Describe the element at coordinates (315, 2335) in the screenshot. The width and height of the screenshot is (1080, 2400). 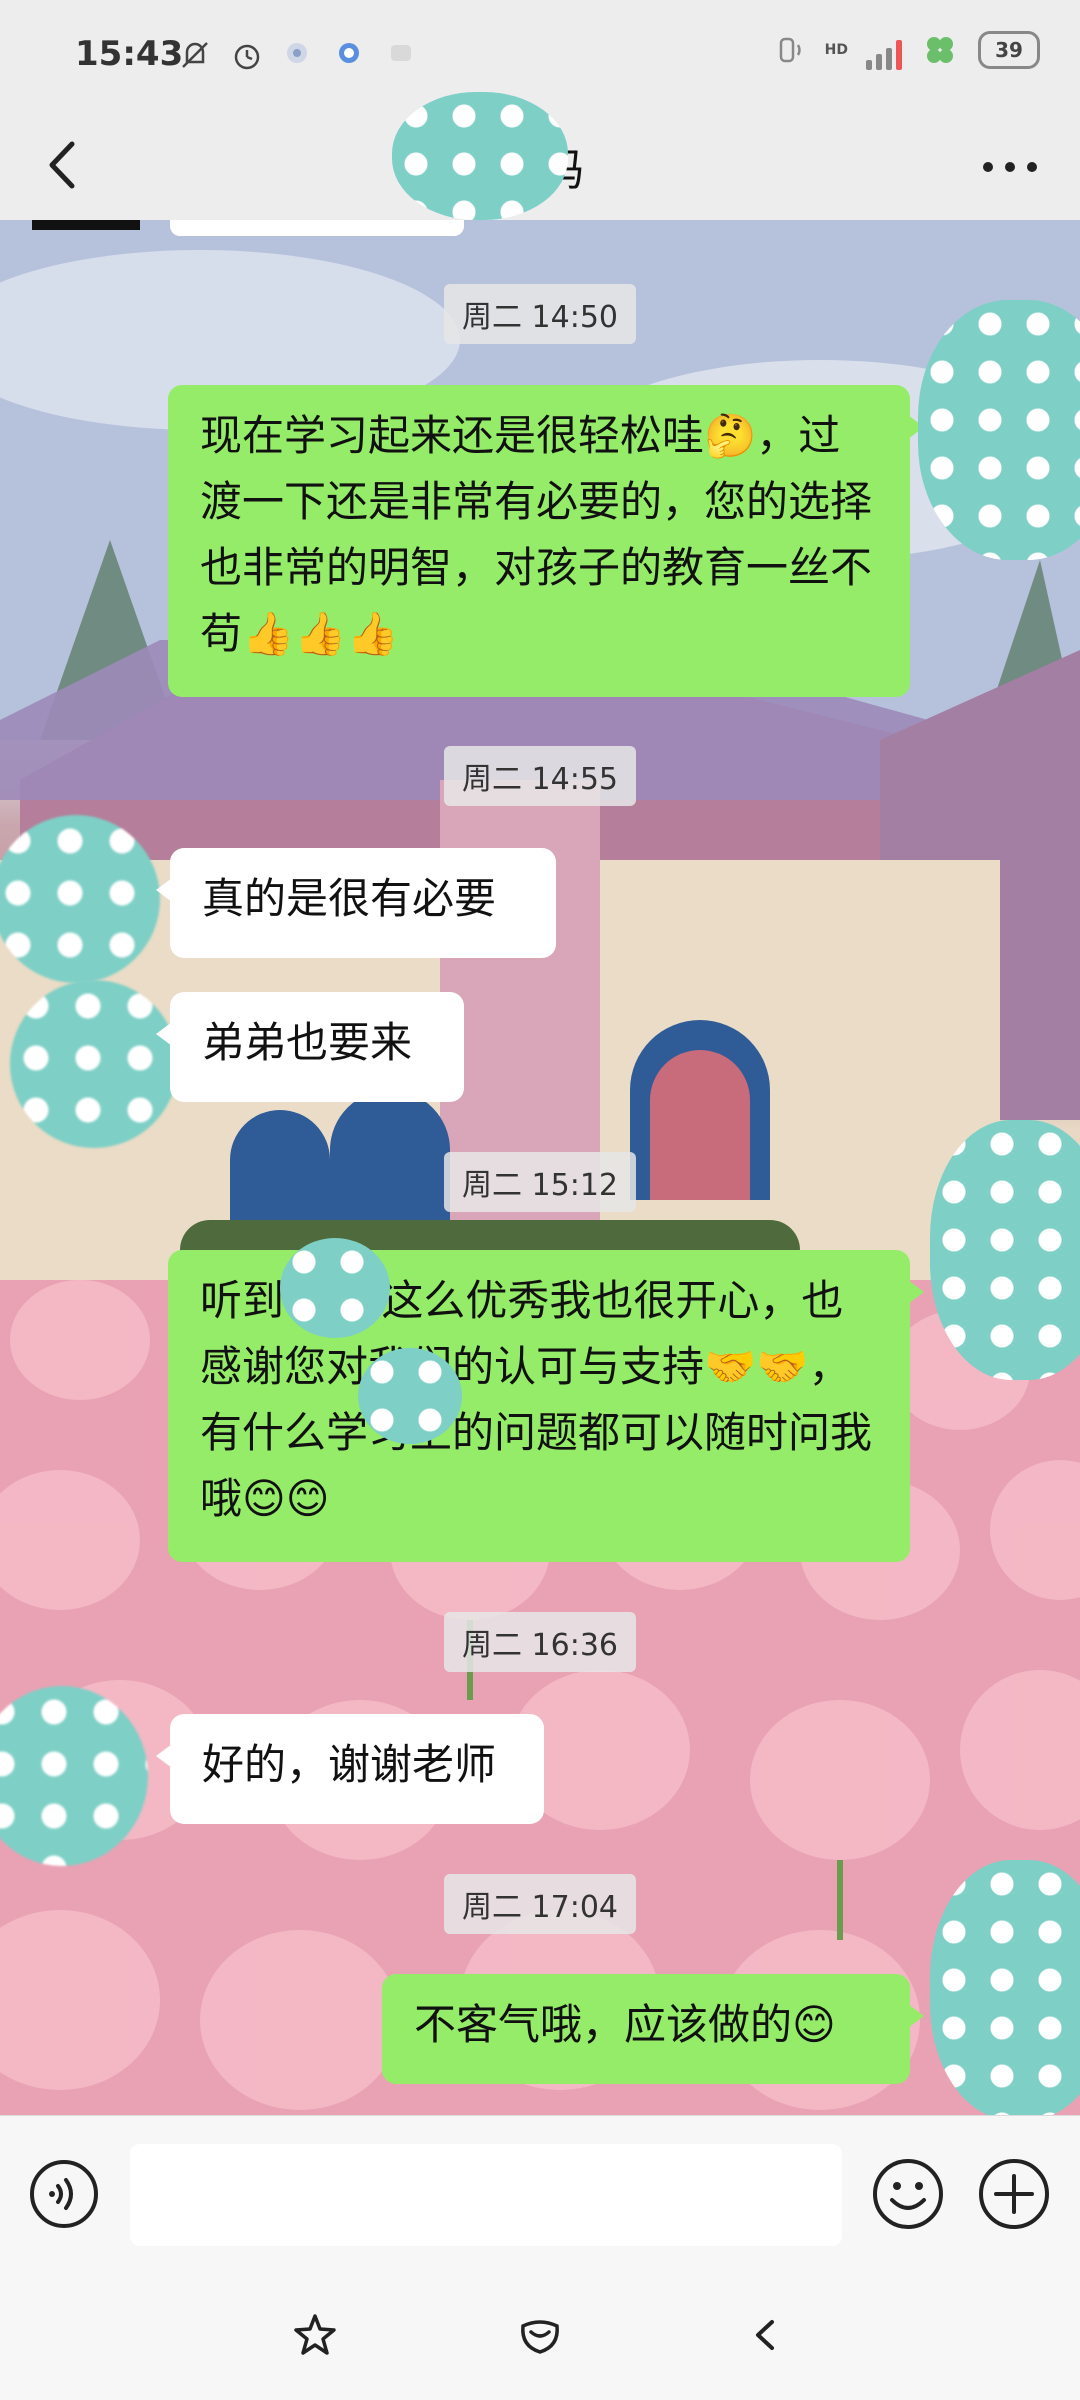
I see `favorites-nav-icon` at that location.